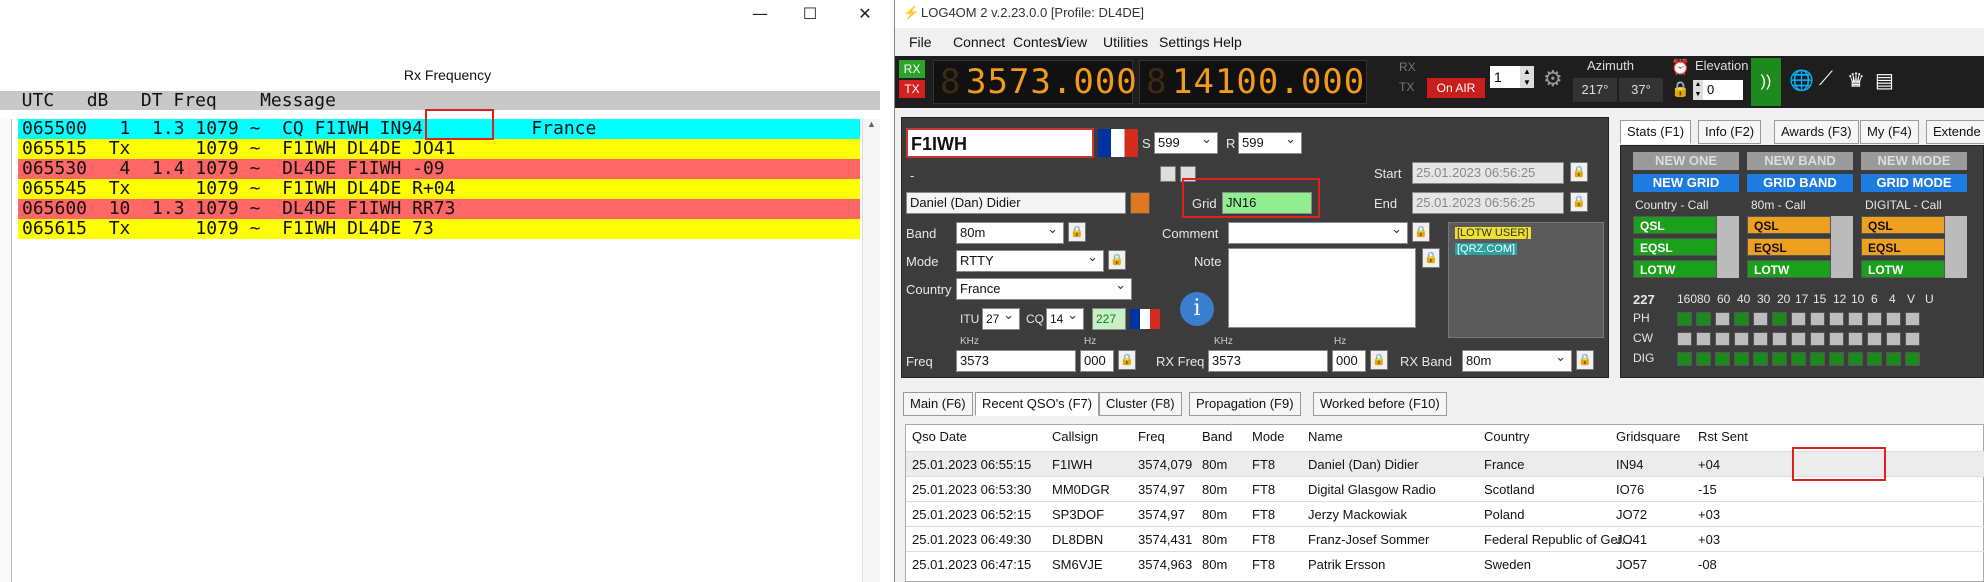  I want to click on menu-settings: Settings, so click(1184, 42).